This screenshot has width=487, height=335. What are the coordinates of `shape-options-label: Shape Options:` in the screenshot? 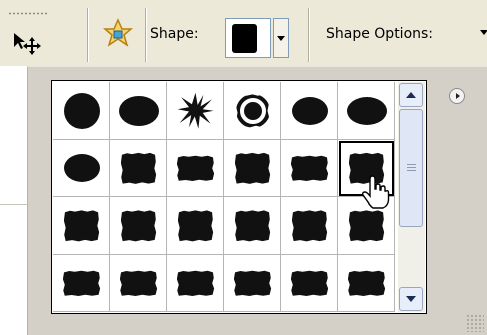 It's located at (380, 34).